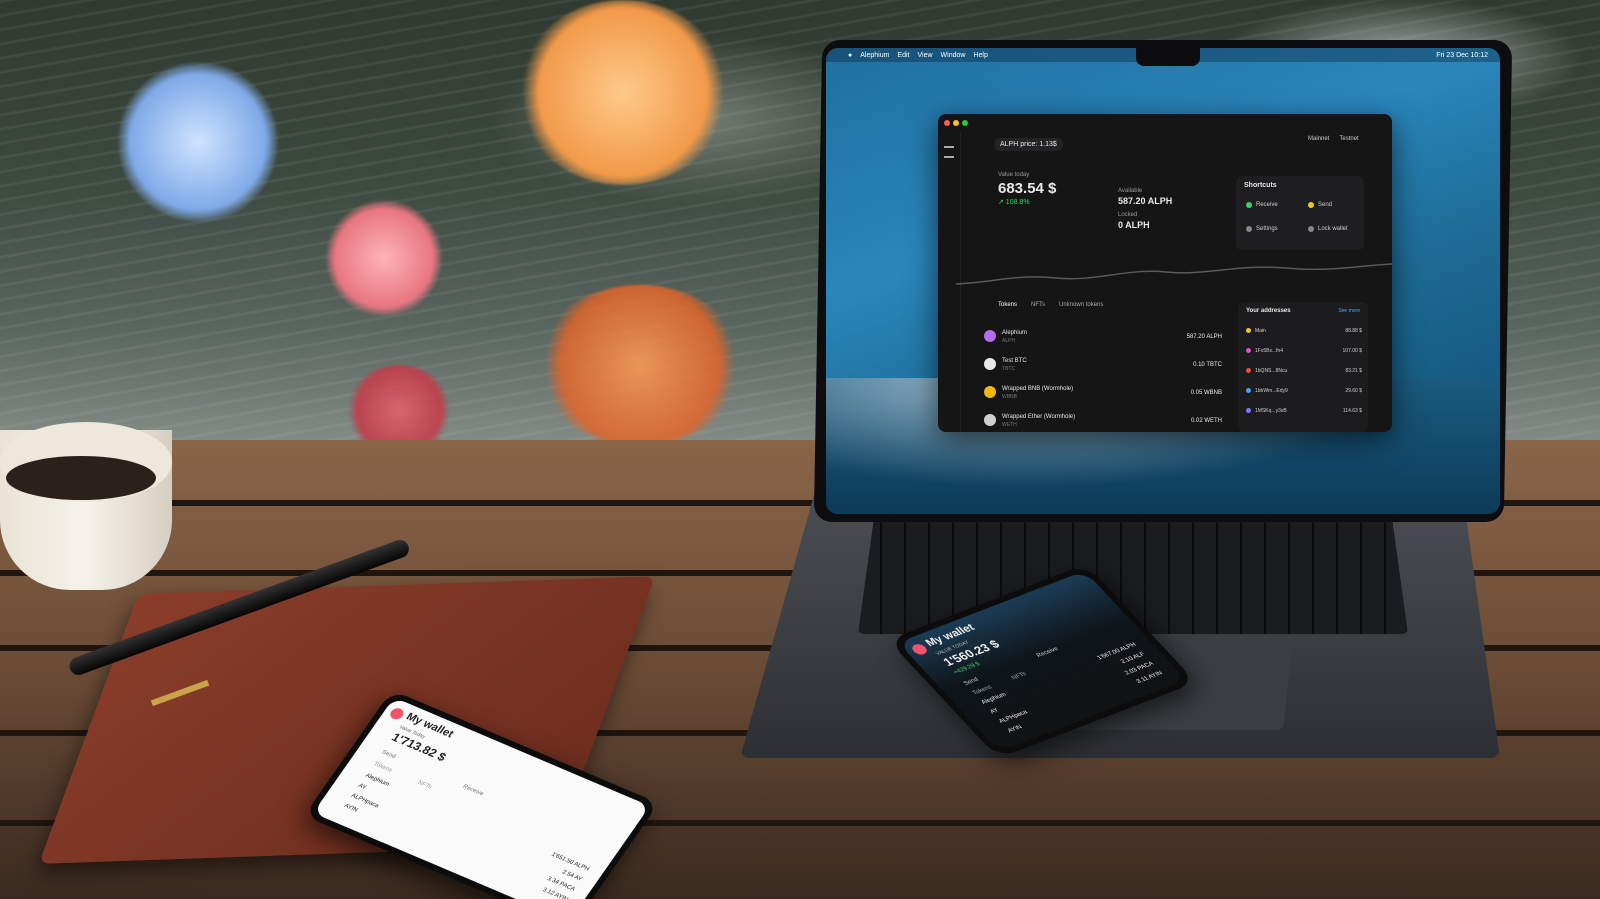 The image size is (1600, 899). I want to click on blue-flower-decoration, so click(198, 142).